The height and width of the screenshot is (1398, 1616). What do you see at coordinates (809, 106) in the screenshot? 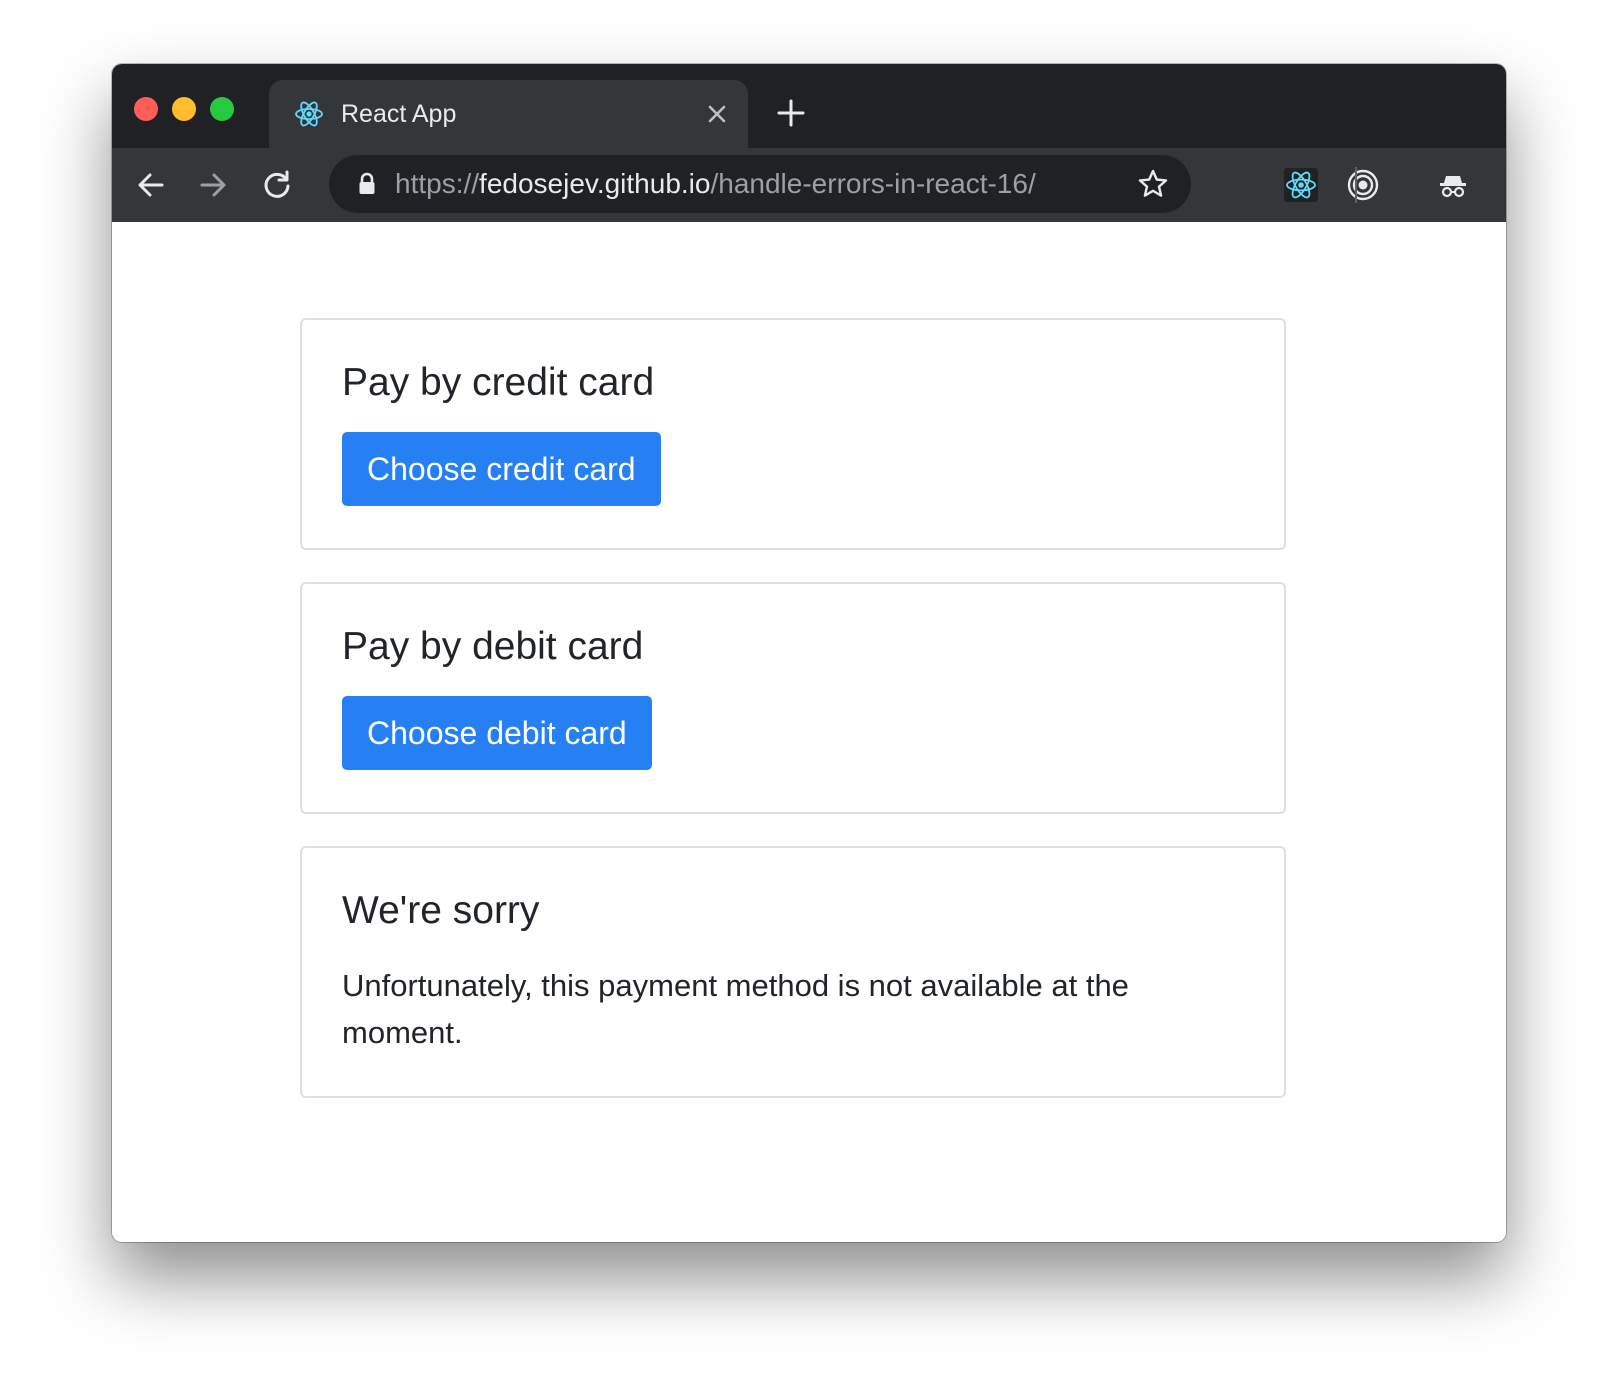
I see `title-bar: React App` at bounding box center [809, 106].